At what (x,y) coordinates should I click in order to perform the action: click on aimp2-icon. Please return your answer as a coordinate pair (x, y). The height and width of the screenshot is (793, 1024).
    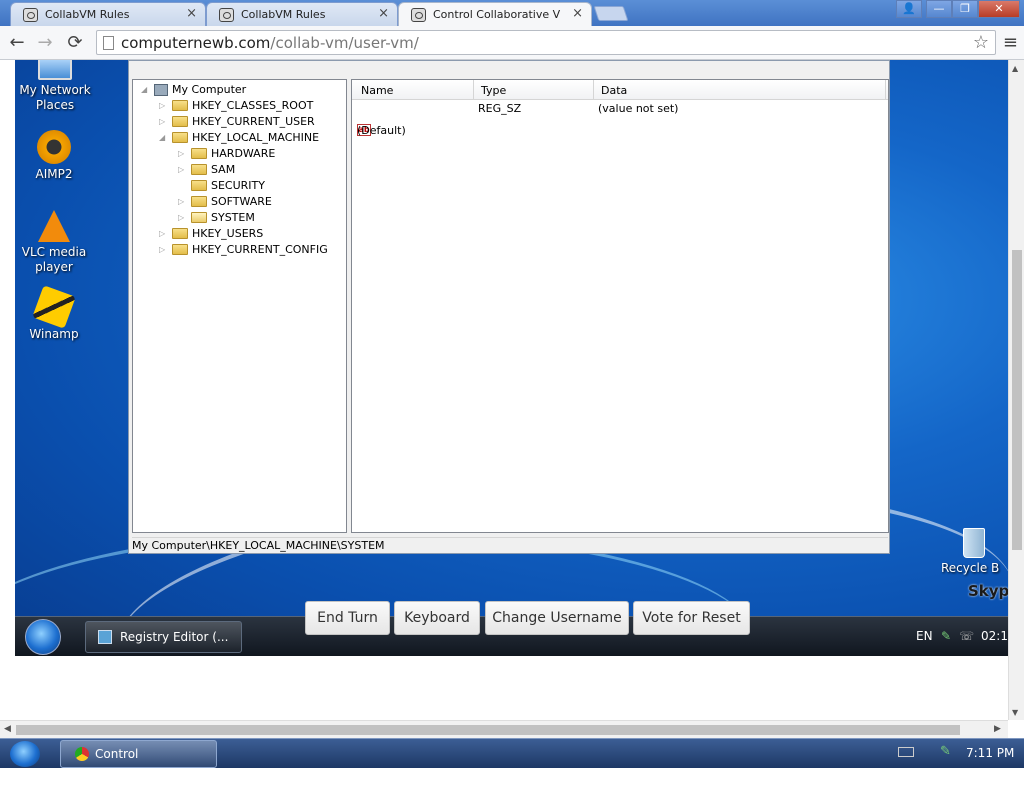
    Looking at the image, I should click on (54, 147).